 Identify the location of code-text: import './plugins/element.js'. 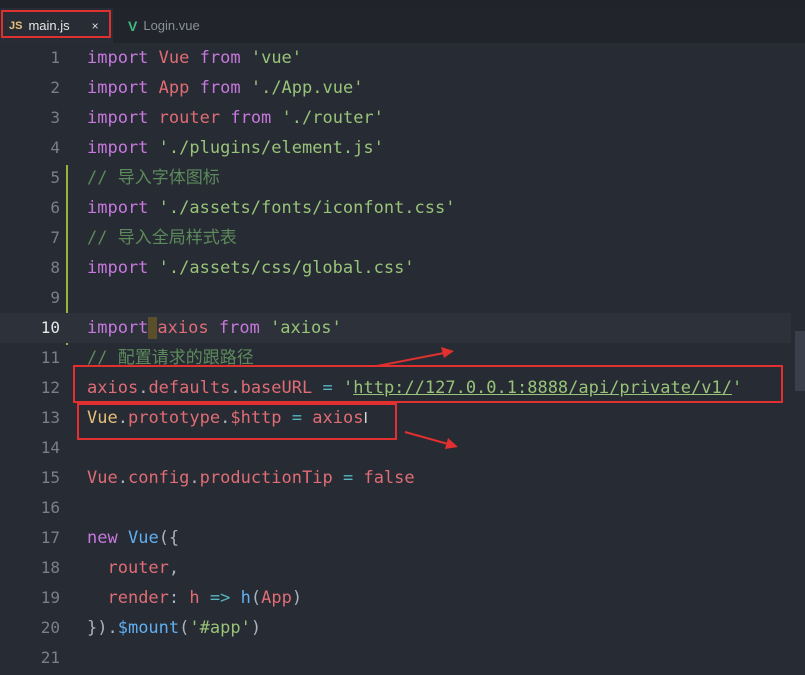
(235, 148).